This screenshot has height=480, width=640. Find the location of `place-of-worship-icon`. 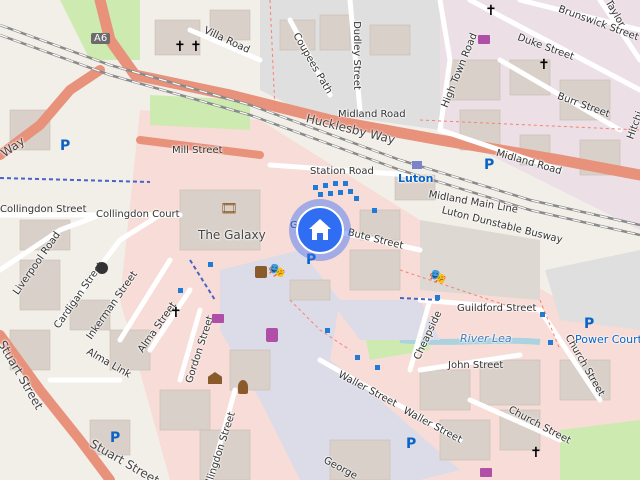

place-of-worship-icon is located at coordinates (102, 268).